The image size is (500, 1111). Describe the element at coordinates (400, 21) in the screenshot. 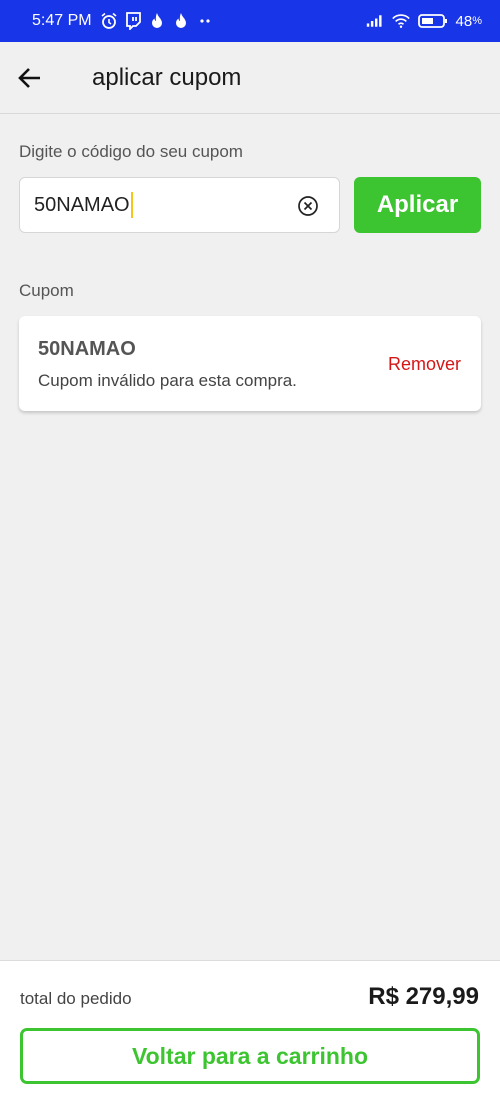

I see `wifi-icon` at that location.